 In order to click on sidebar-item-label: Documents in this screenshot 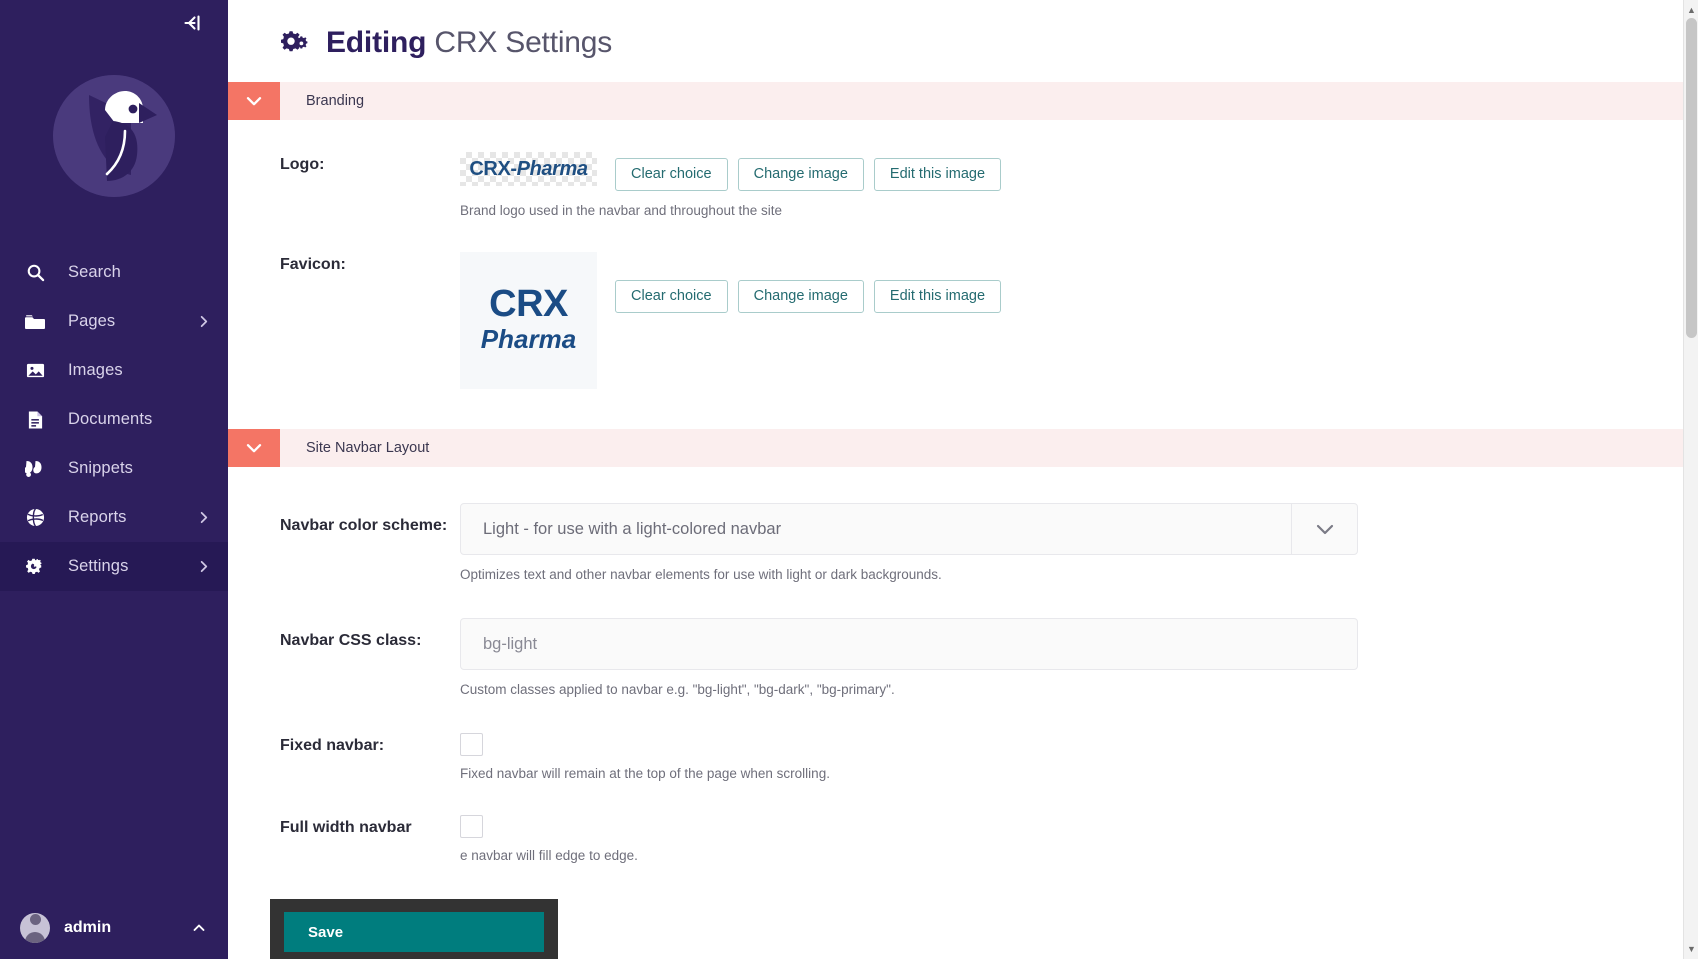, I will do `click(110, 419)`.